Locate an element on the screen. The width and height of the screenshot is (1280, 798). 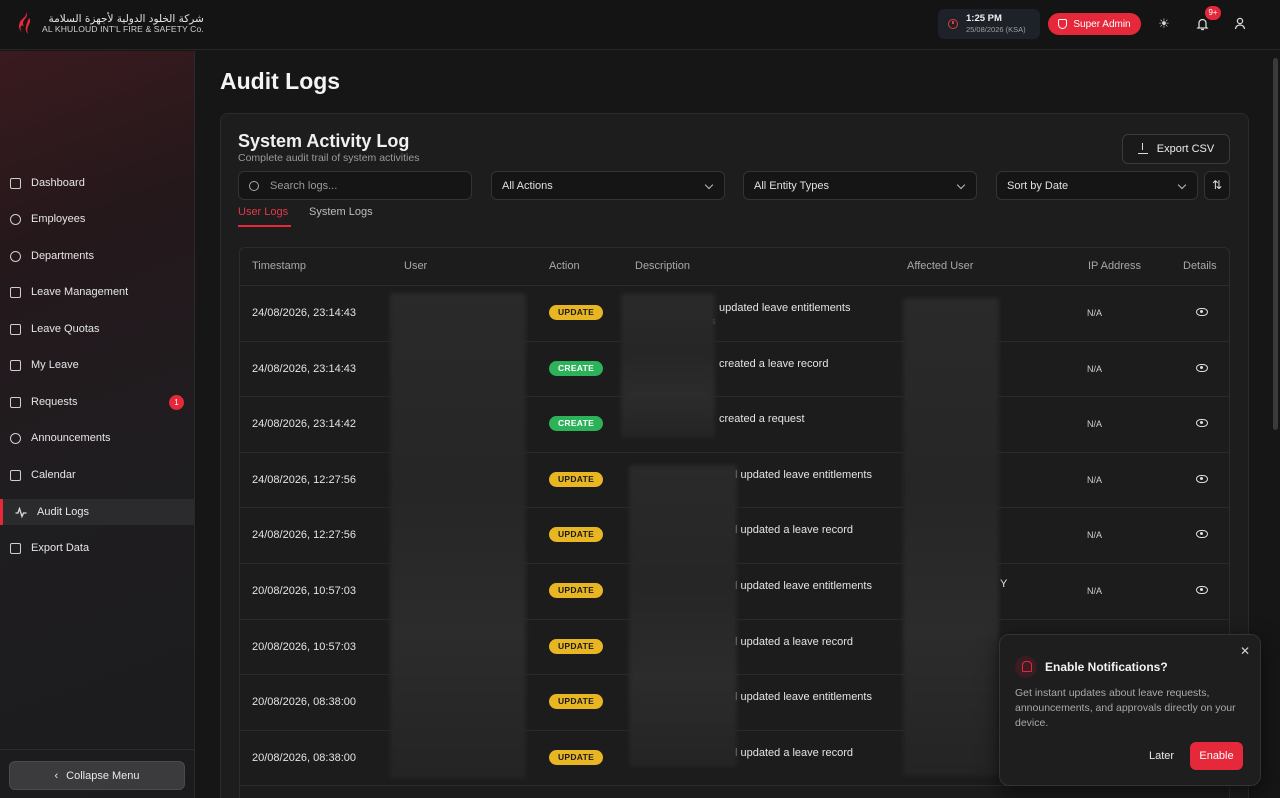
flame-logo-icon is located at coordinates (24, 23).